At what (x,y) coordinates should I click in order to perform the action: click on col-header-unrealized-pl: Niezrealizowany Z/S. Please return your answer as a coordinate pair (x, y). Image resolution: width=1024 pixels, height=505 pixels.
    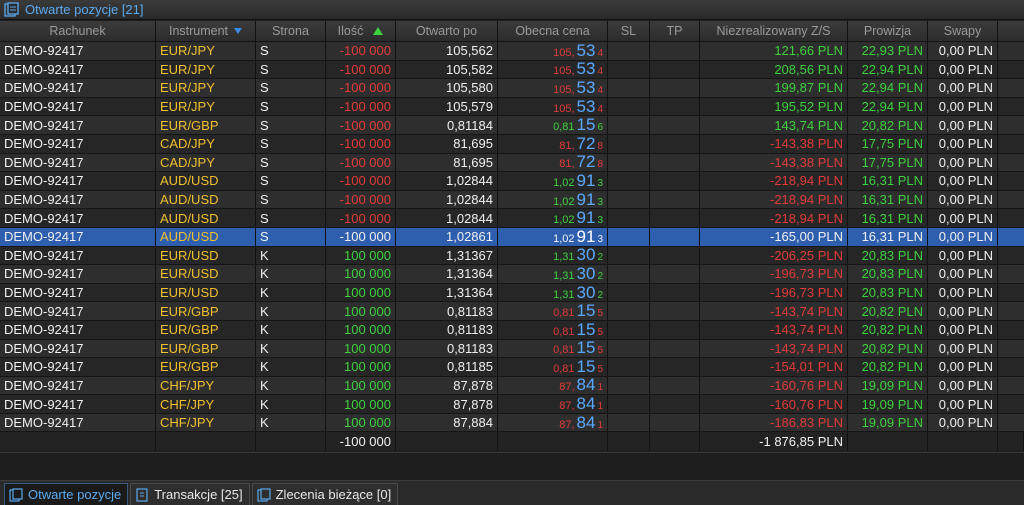
    Looking at the image, I should click on (774, 31).